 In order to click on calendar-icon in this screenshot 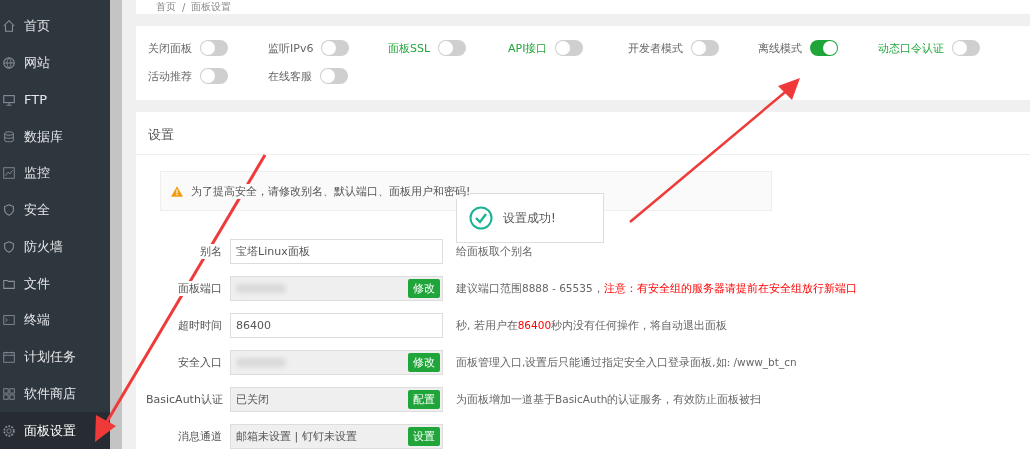, I will do `click(9, 357)`.